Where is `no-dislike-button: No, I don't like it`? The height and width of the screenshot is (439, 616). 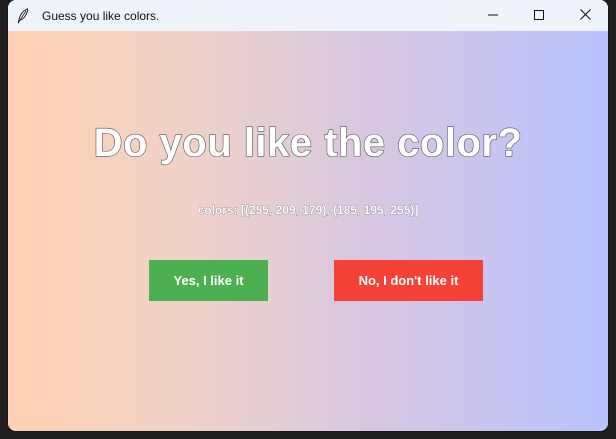 no-dislike-button: No, I don't like it is located at coordinates (408, 280).